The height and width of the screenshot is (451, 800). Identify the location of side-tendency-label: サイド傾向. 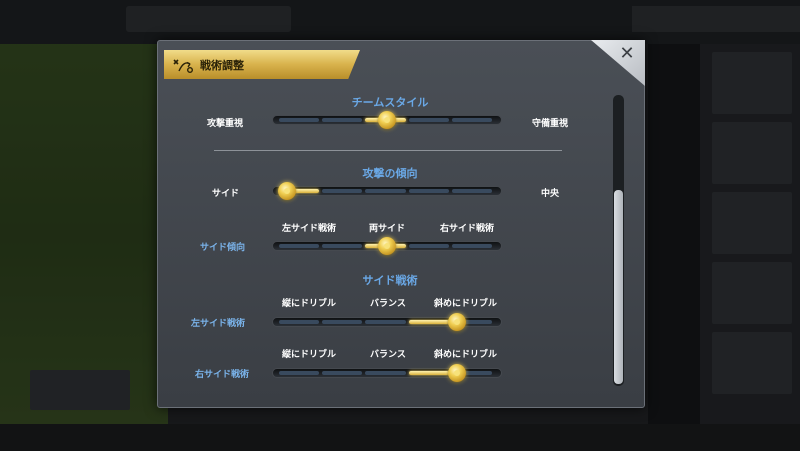
(223, 248).